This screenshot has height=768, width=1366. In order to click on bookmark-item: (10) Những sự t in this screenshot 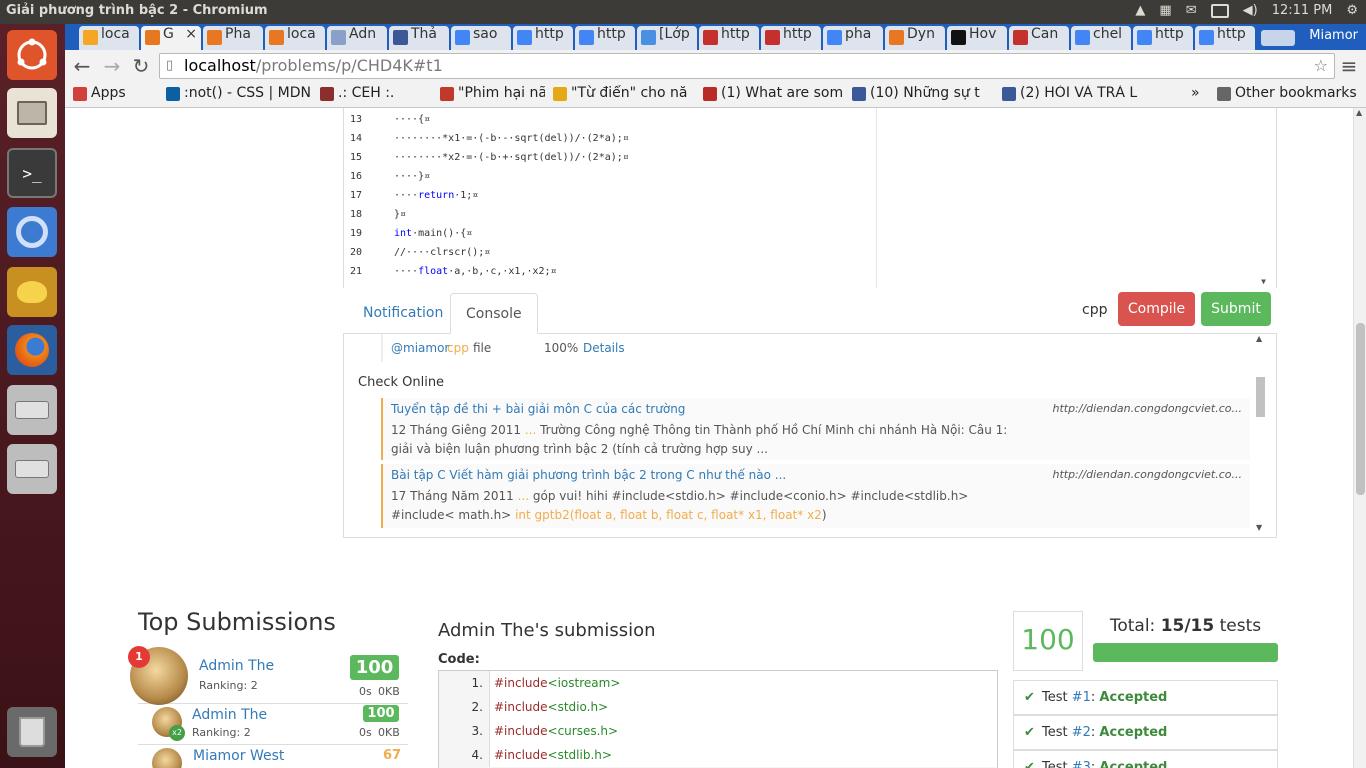, I will do `click(922, 93)`.